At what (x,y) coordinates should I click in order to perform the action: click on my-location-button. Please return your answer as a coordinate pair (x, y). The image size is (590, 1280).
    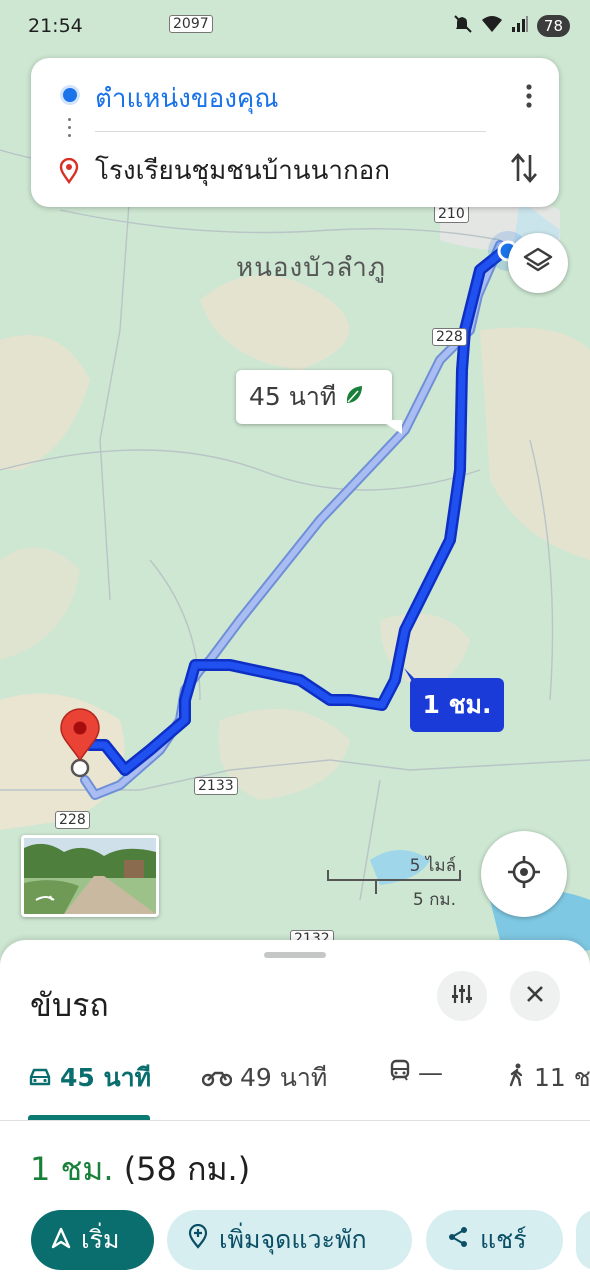
    Looking at the image, I should click on (524, 874).